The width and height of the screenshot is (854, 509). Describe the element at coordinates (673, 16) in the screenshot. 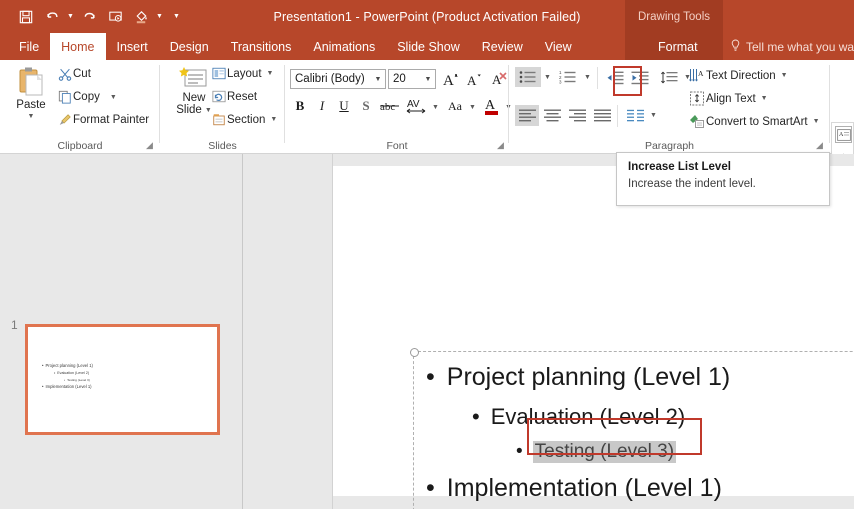

I see `contextual-tools-text: Drawing Tools` at that location.